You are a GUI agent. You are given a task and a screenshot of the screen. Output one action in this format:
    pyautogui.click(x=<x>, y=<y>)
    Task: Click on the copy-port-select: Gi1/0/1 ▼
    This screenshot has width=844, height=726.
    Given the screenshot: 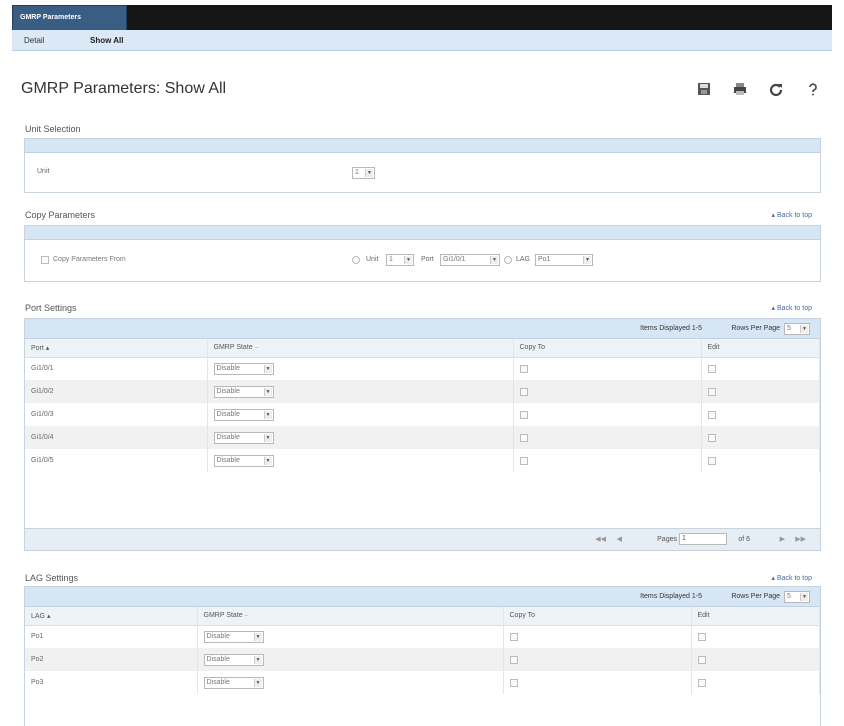 What is the action you would take?
    pyautogui.click(x=470, y=260)
    